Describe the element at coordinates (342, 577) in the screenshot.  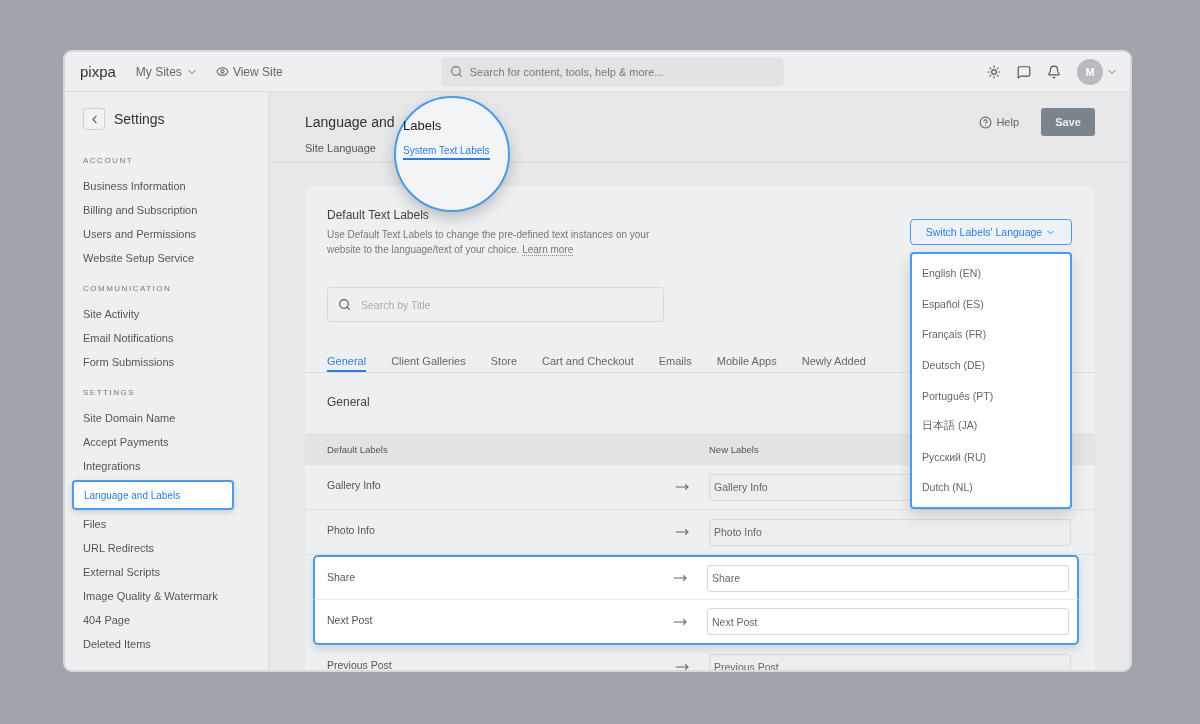
I see `default-label: Share` at that location.